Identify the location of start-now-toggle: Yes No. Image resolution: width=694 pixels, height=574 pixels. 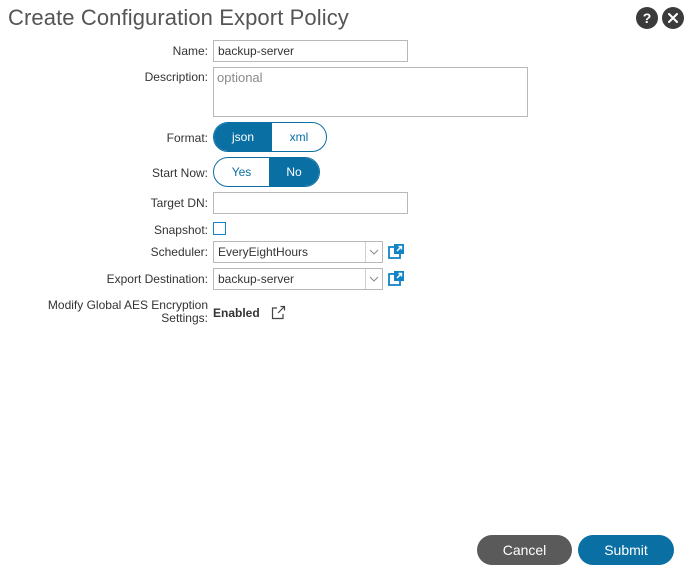
(266, 172).